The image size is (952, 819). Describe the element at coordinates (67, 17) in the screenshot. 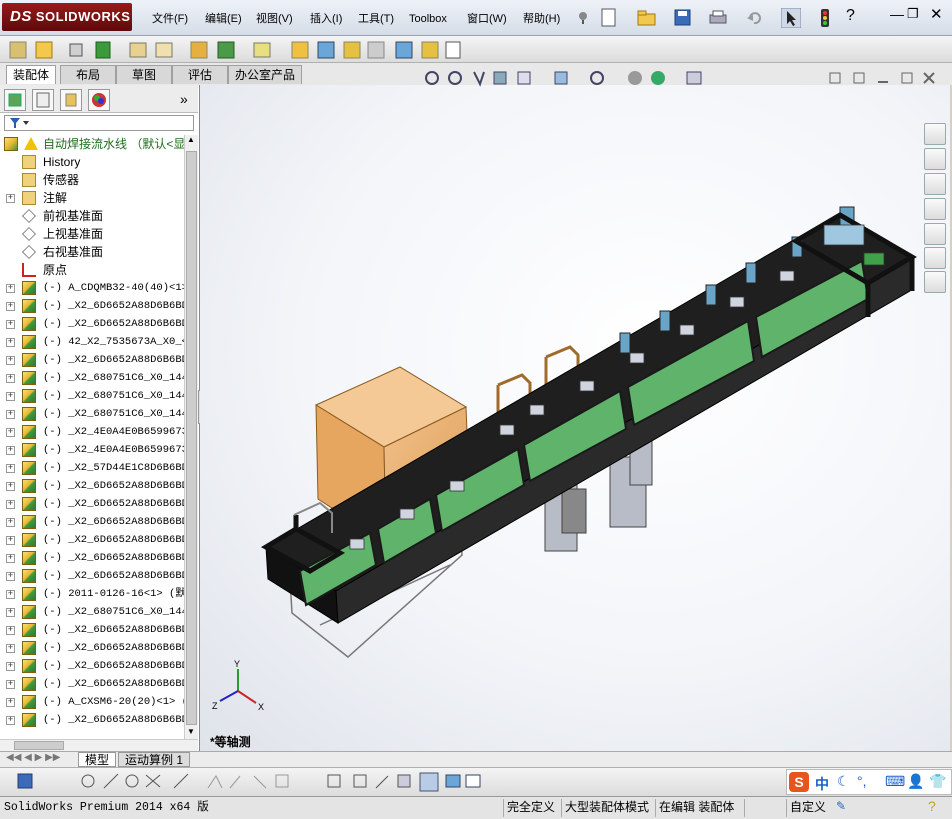

I see `solidworks-logo: DS SOLIDWORKS` at that location.